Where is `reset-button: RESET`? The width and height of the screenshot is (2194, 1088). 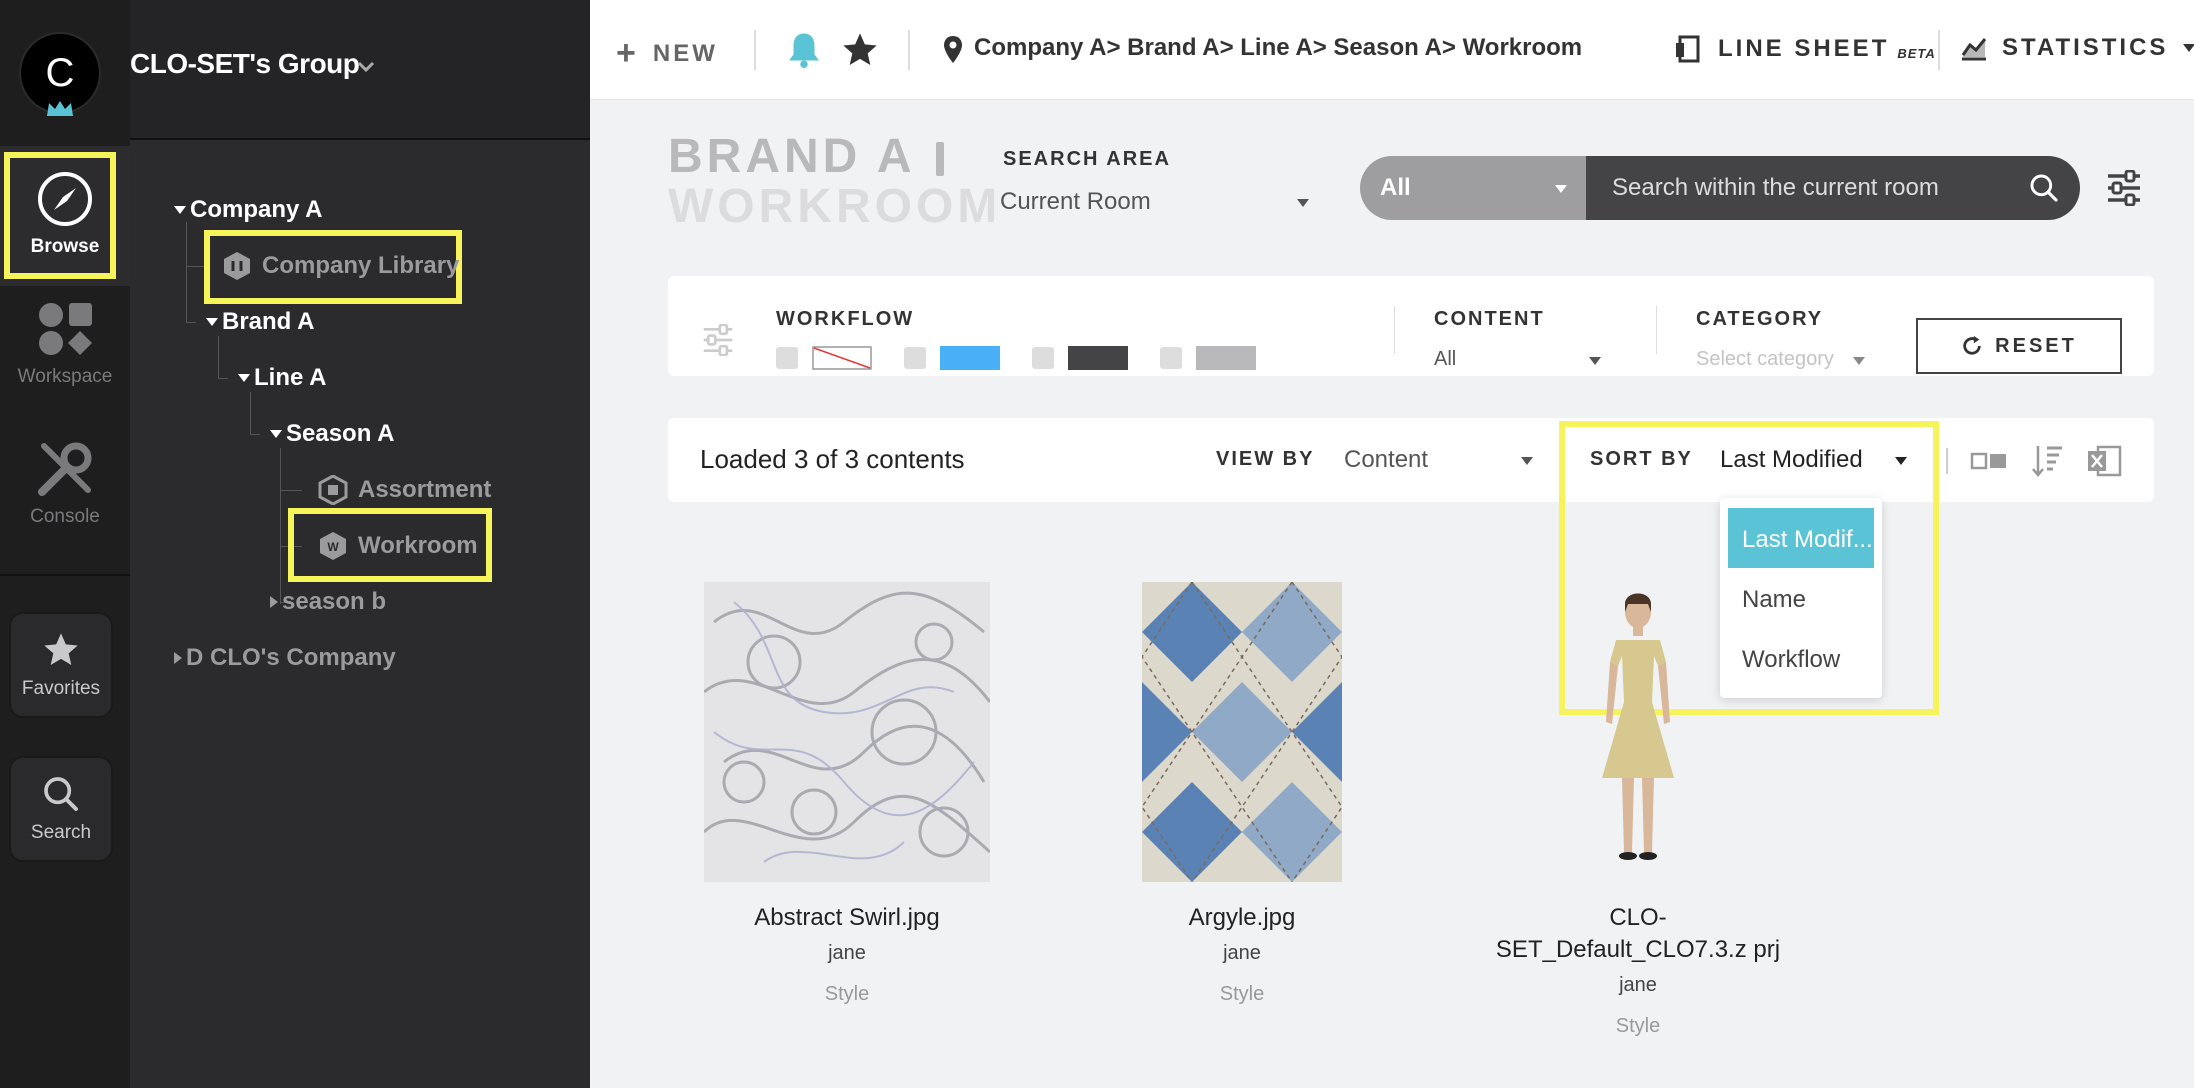 reset-button: RESET is located at coordinates (2019, 346).